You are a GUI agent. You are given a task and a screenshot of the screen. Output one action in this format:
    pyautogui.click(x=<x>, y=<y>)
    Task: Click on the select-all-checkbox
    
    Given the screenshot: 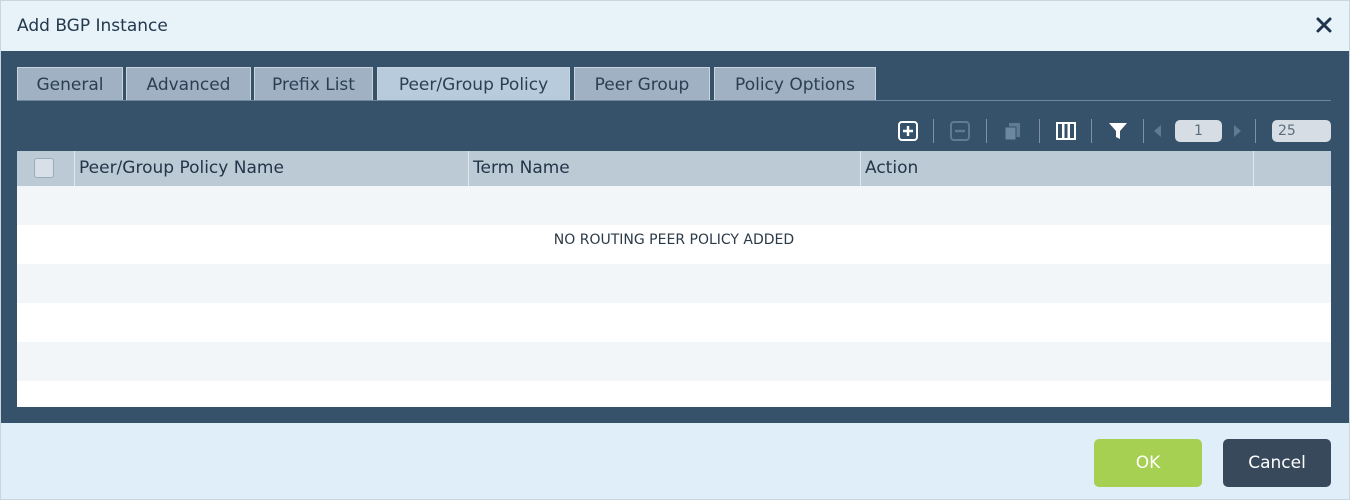 What is the action you would take?
    pyautogui.click(x=44, y=168)
    